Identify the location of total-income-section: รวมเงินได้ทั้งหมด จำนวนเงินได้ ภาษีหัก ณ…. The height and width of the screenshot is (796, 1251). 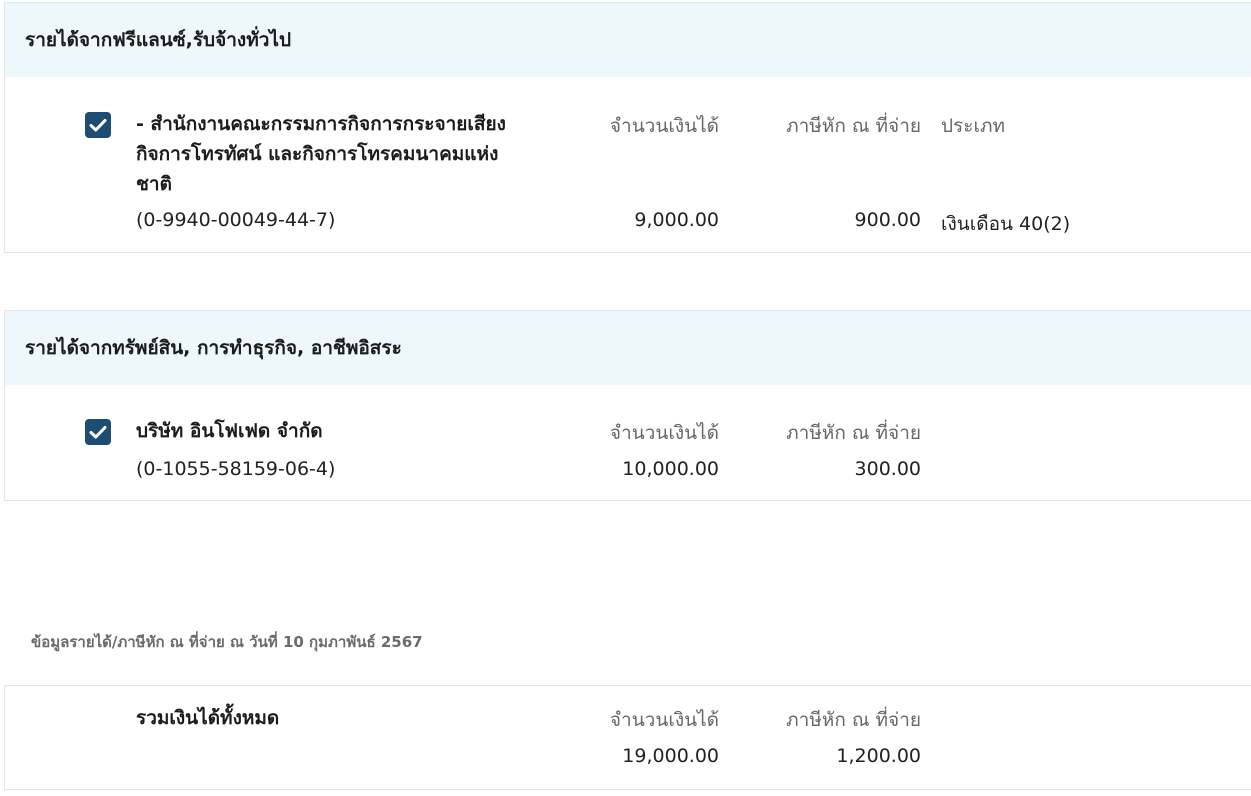
(627, 737).